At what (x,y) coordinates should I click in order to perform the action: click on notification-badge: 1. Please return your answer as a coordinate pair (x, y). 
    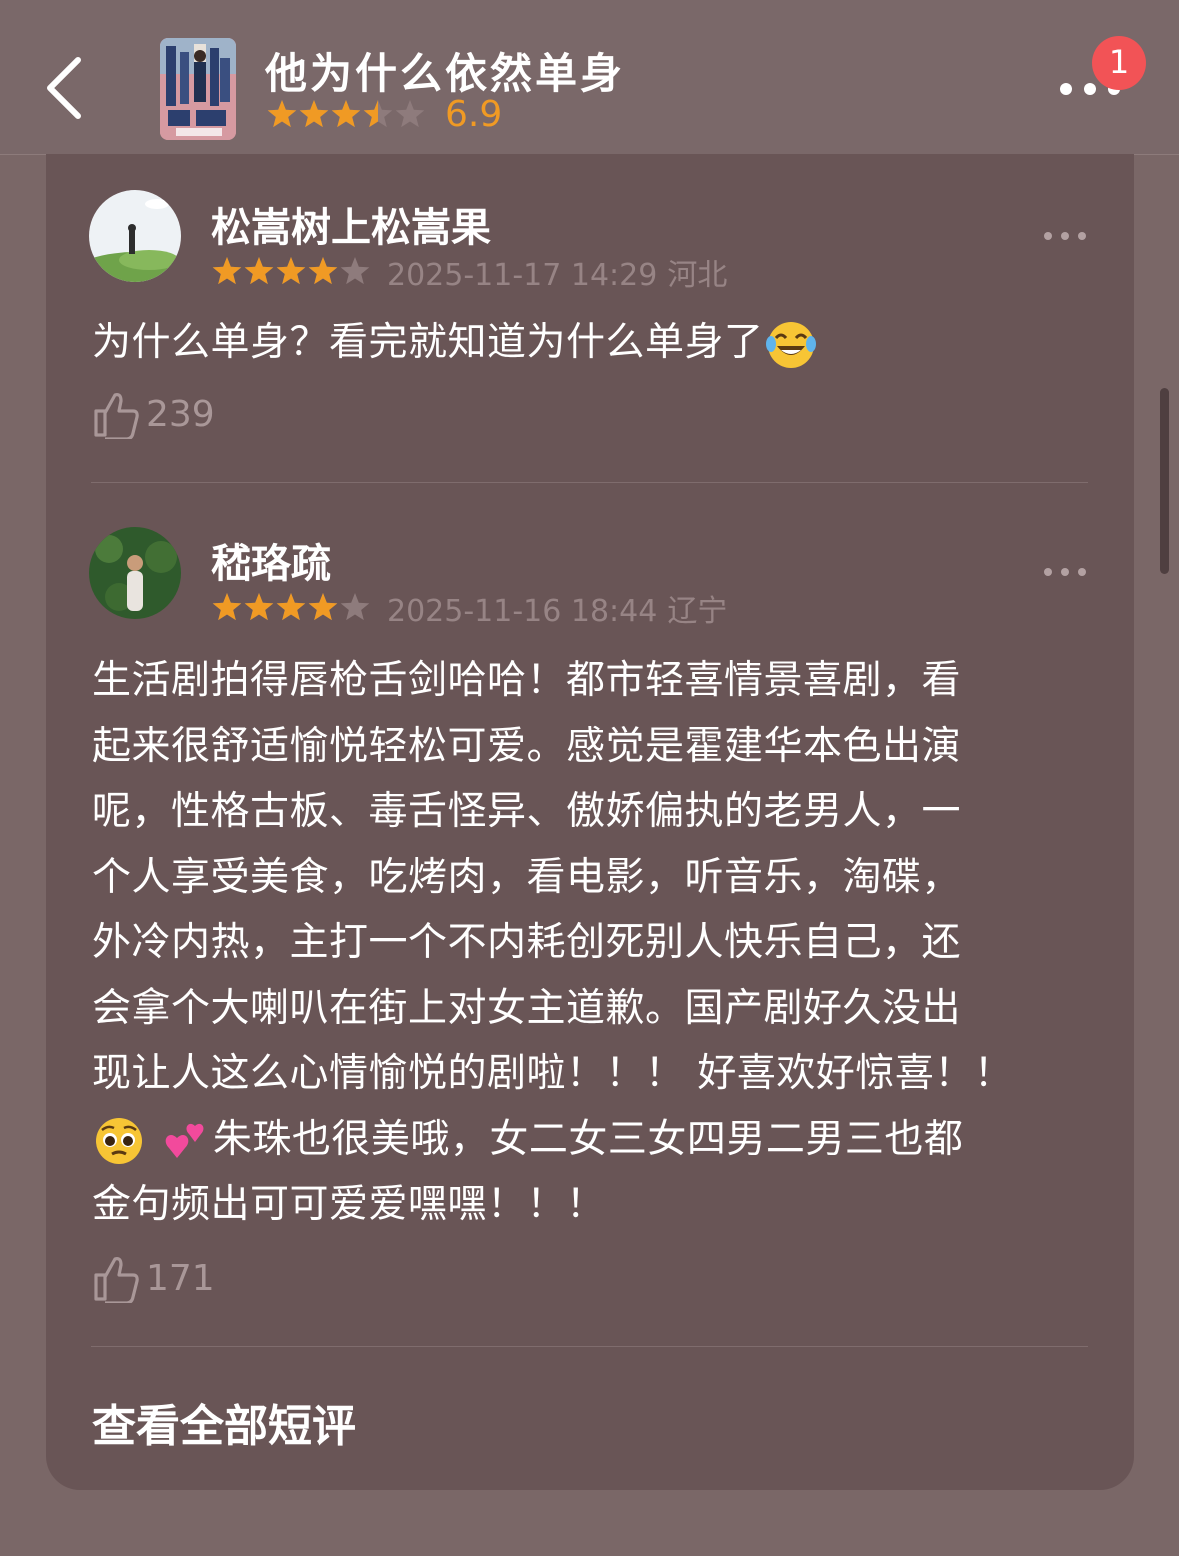
    Looking at the image, I should click on (1119, 63).